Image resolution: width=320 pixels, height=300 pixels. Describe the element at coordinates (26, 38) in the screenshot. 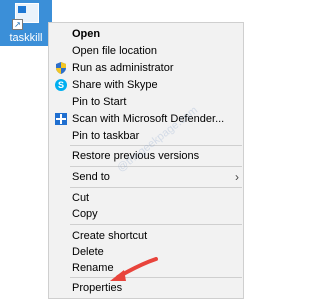

I see `desktop-icon-label: taskkill` at that location.